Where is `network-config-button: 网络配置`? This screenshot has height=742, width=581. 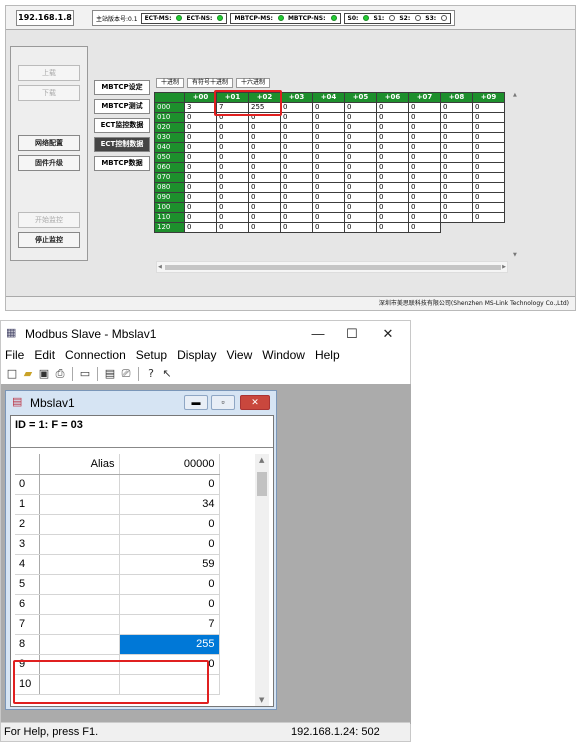
network-config-button: 网络配置 is located at coordinates (49, 143).